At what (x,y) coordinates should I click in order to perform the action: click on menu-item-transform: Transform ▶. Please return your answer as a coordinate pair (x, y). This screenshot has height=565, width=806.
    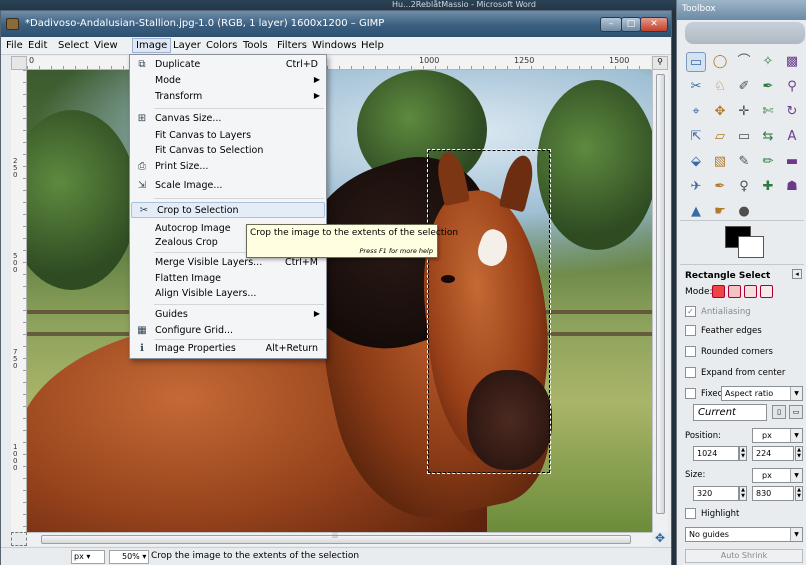
    Looking at the image, I should click on (228, 97).